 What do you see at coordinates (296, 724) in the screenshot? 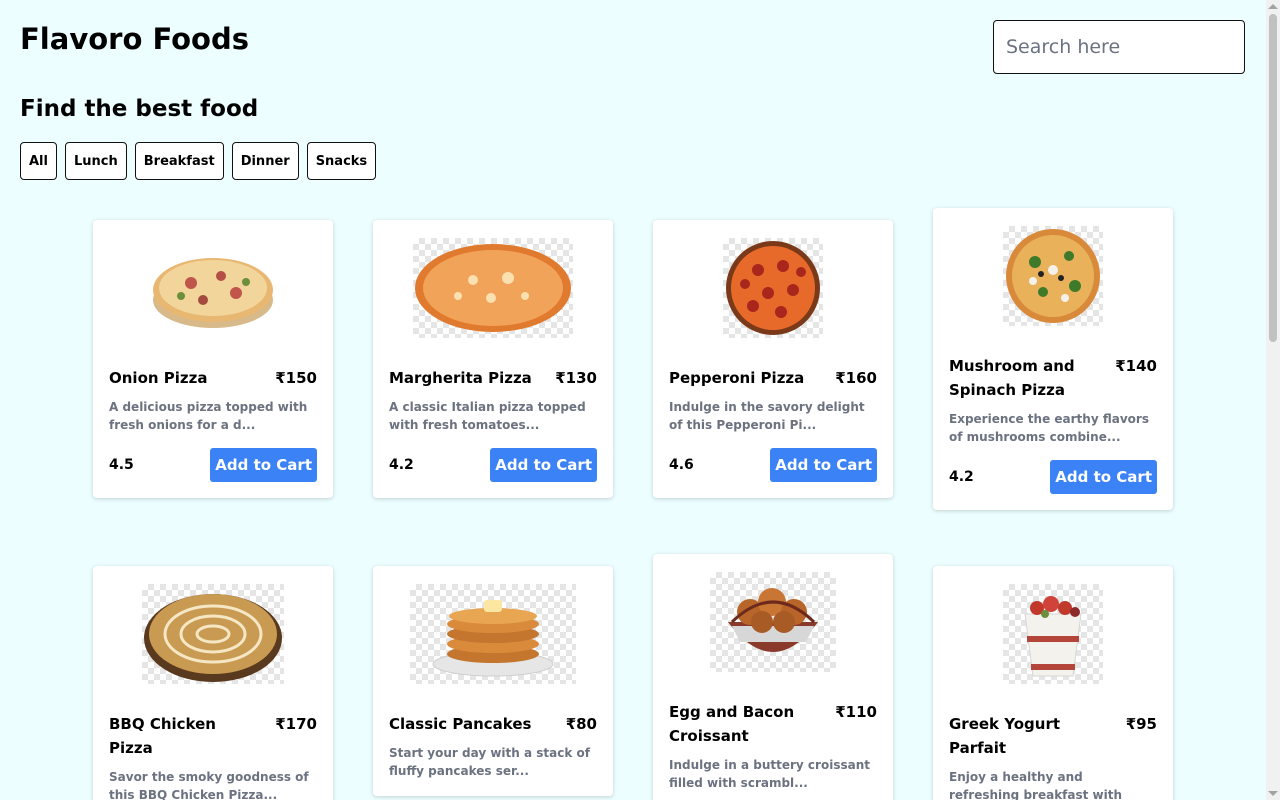
I see `food-price: ₹170` at bounding box center [296, 724].